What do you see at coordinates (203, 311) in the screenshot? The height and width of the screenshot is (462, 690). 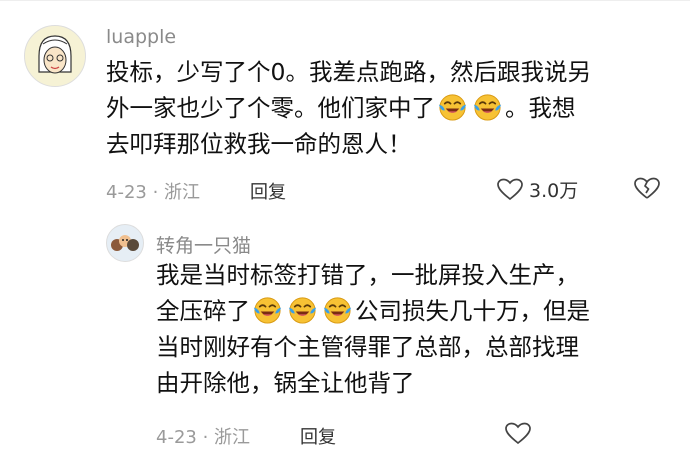 I see `reply-text-segment: 全压碎了` at bounding box center [203, 311].